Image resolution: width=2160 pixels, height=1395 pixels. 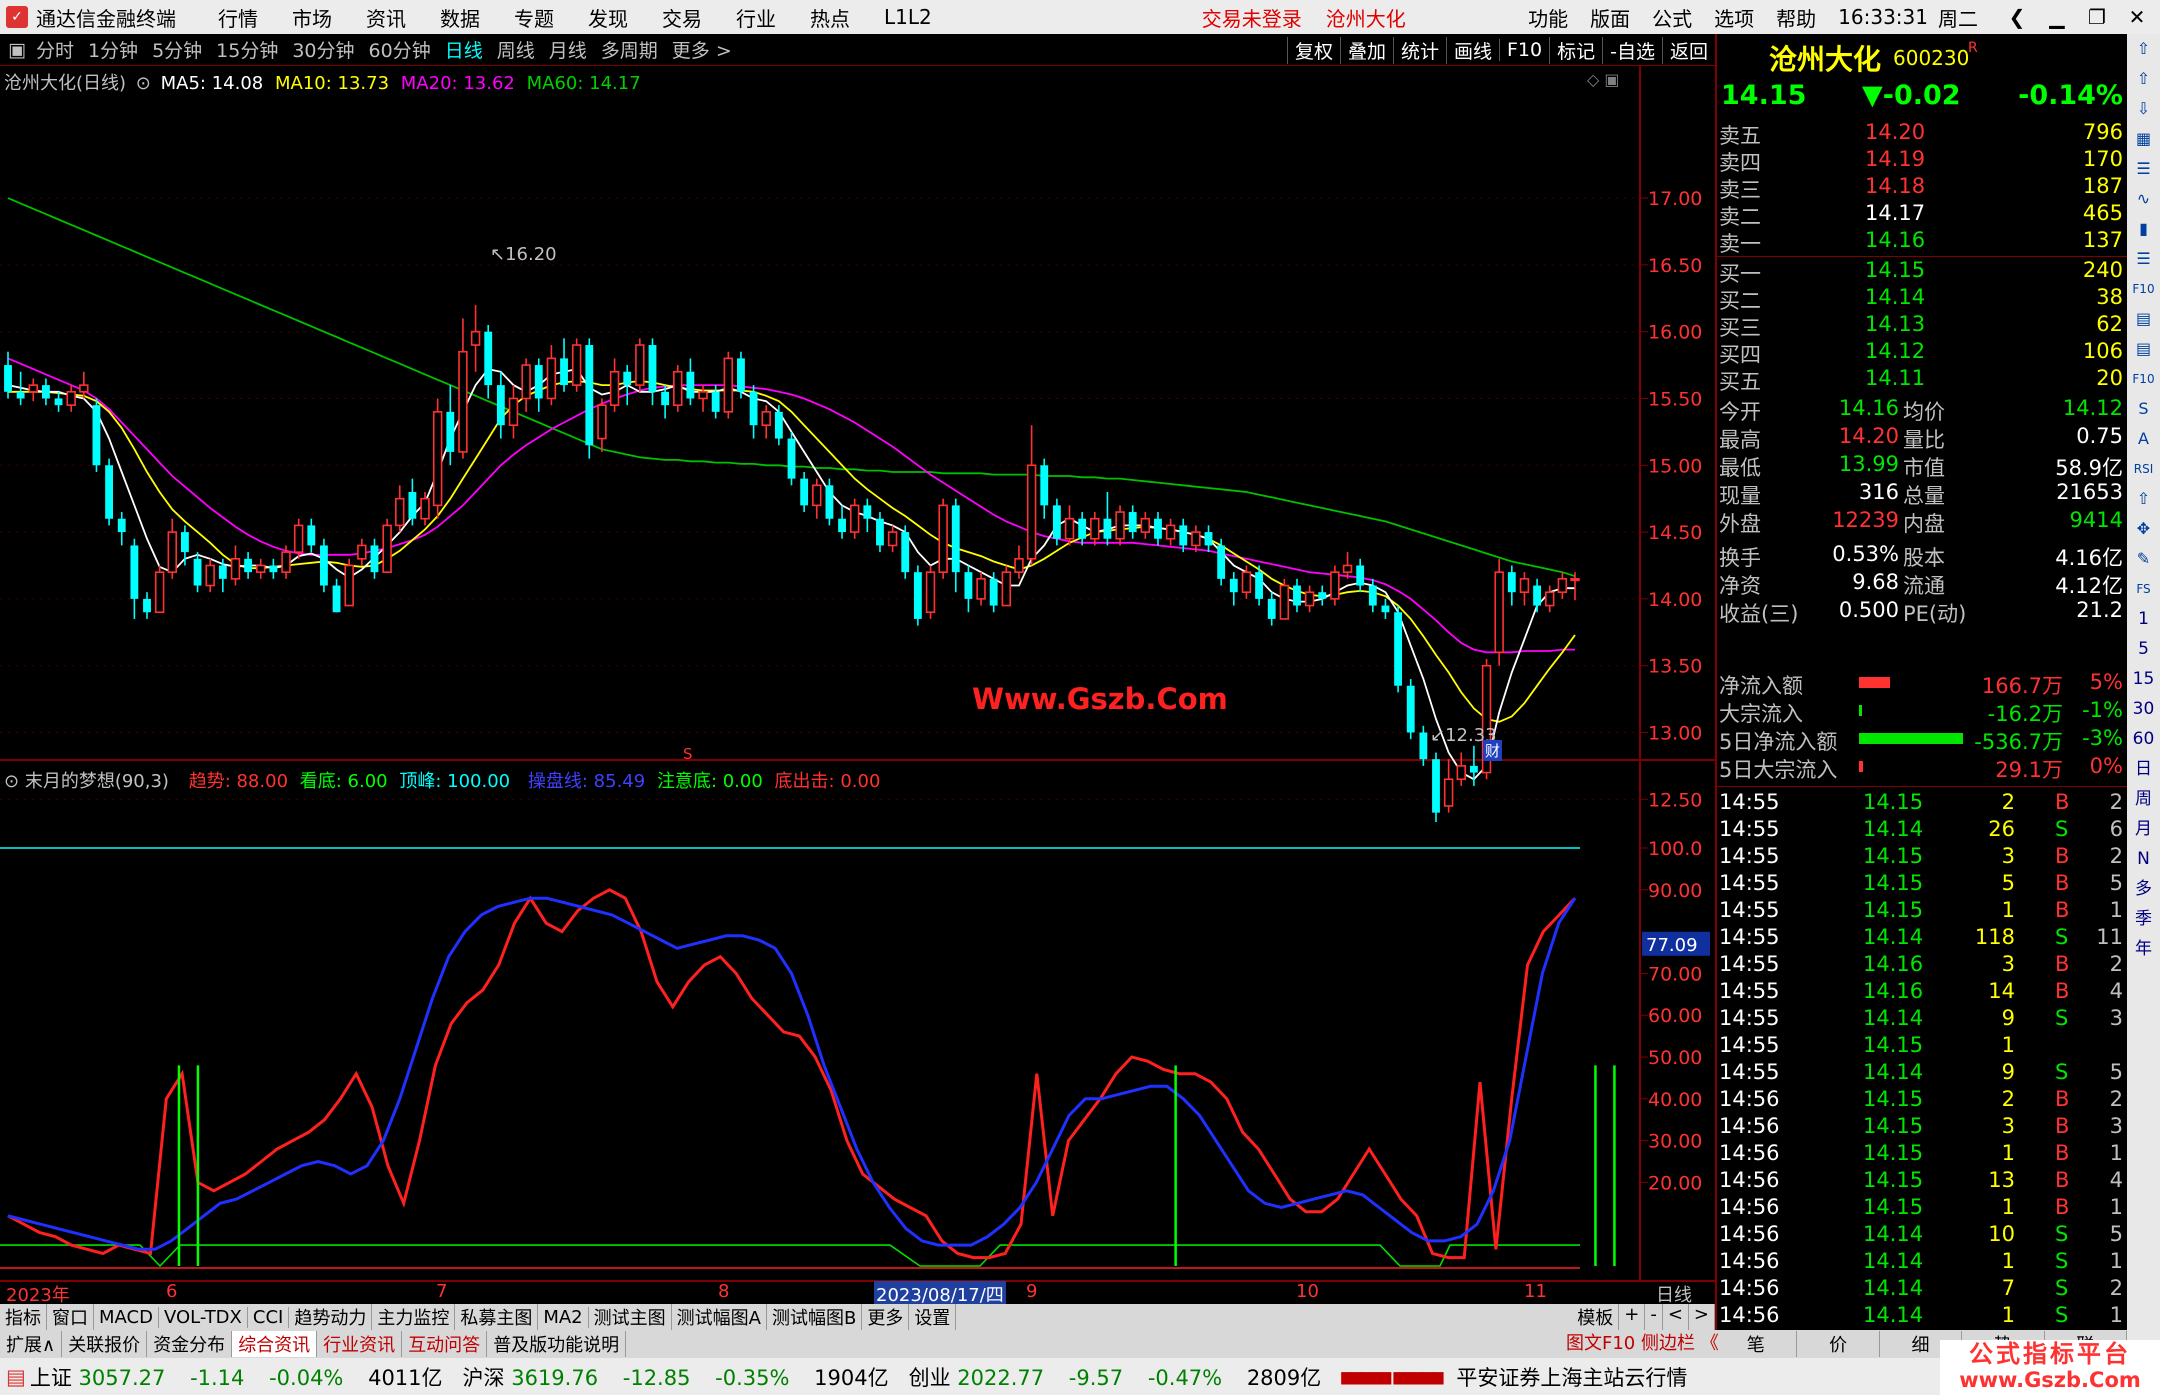 What do you see at coordinates (1252, 17) in the screenshot?
I see `login-status: 交易未登录` at bounding box center [1252, 17].